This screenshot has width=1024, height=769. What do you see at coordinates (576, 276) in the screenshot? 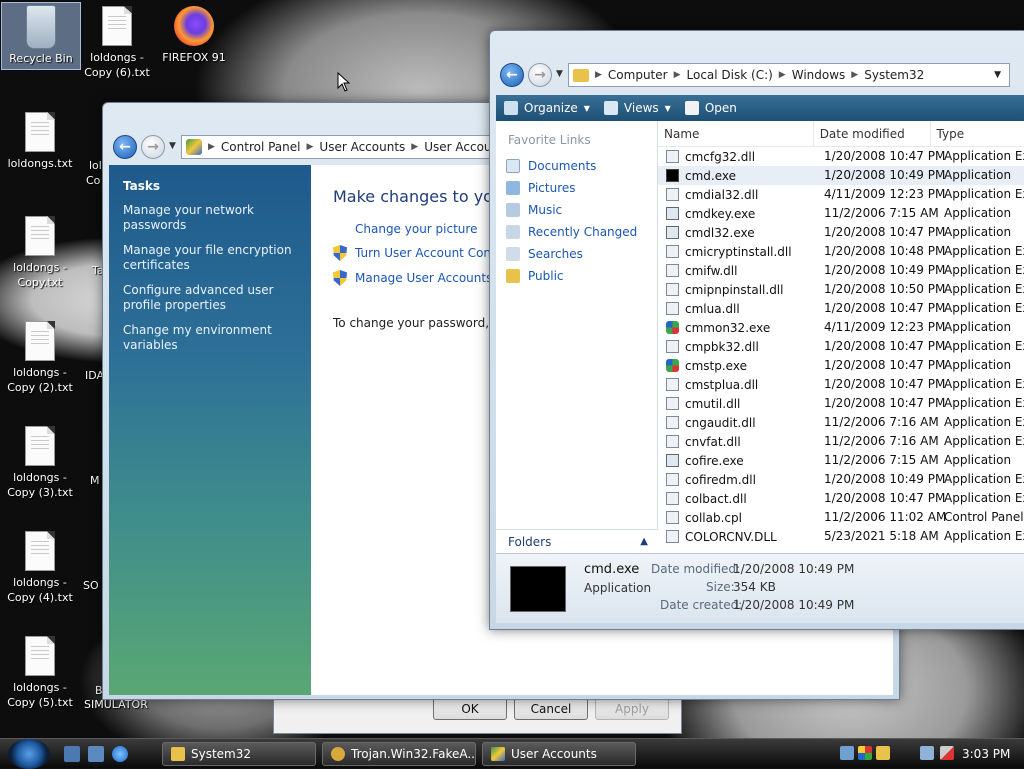
I see `fav-public: Public` at bounding box center [576, 276].